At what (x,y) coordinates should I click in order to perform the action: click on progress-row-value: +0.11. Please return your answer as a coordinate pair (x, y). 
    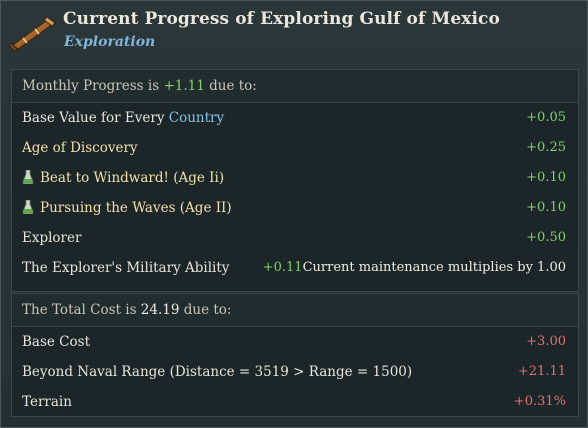
    Looking at the image, I should click on (282, 267).